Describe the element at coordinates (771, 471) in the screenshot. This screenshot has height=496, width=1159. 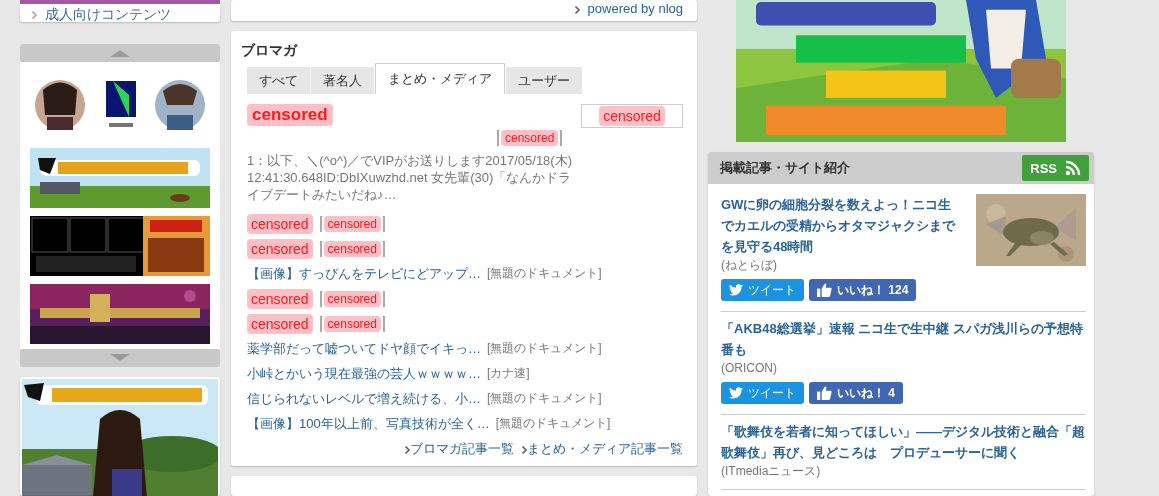
I see `news-source: (ITmediaニュース)` at that location.